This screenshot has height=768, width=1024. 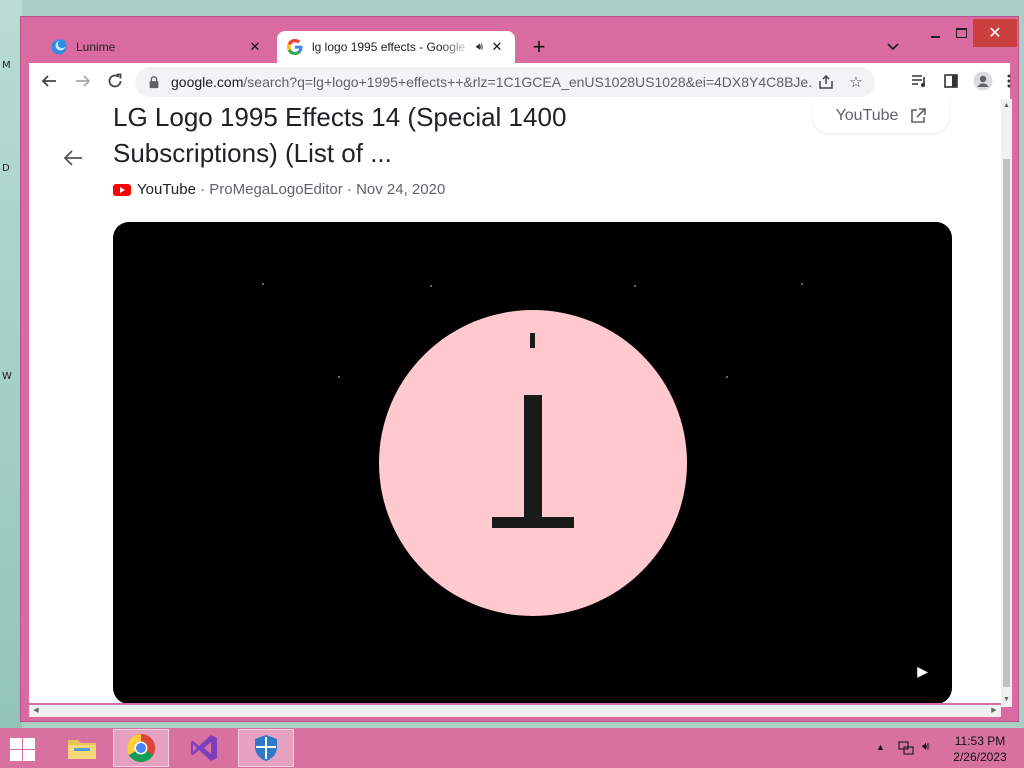 I want to click on taskbar-defender, so click(x=266, y=748).